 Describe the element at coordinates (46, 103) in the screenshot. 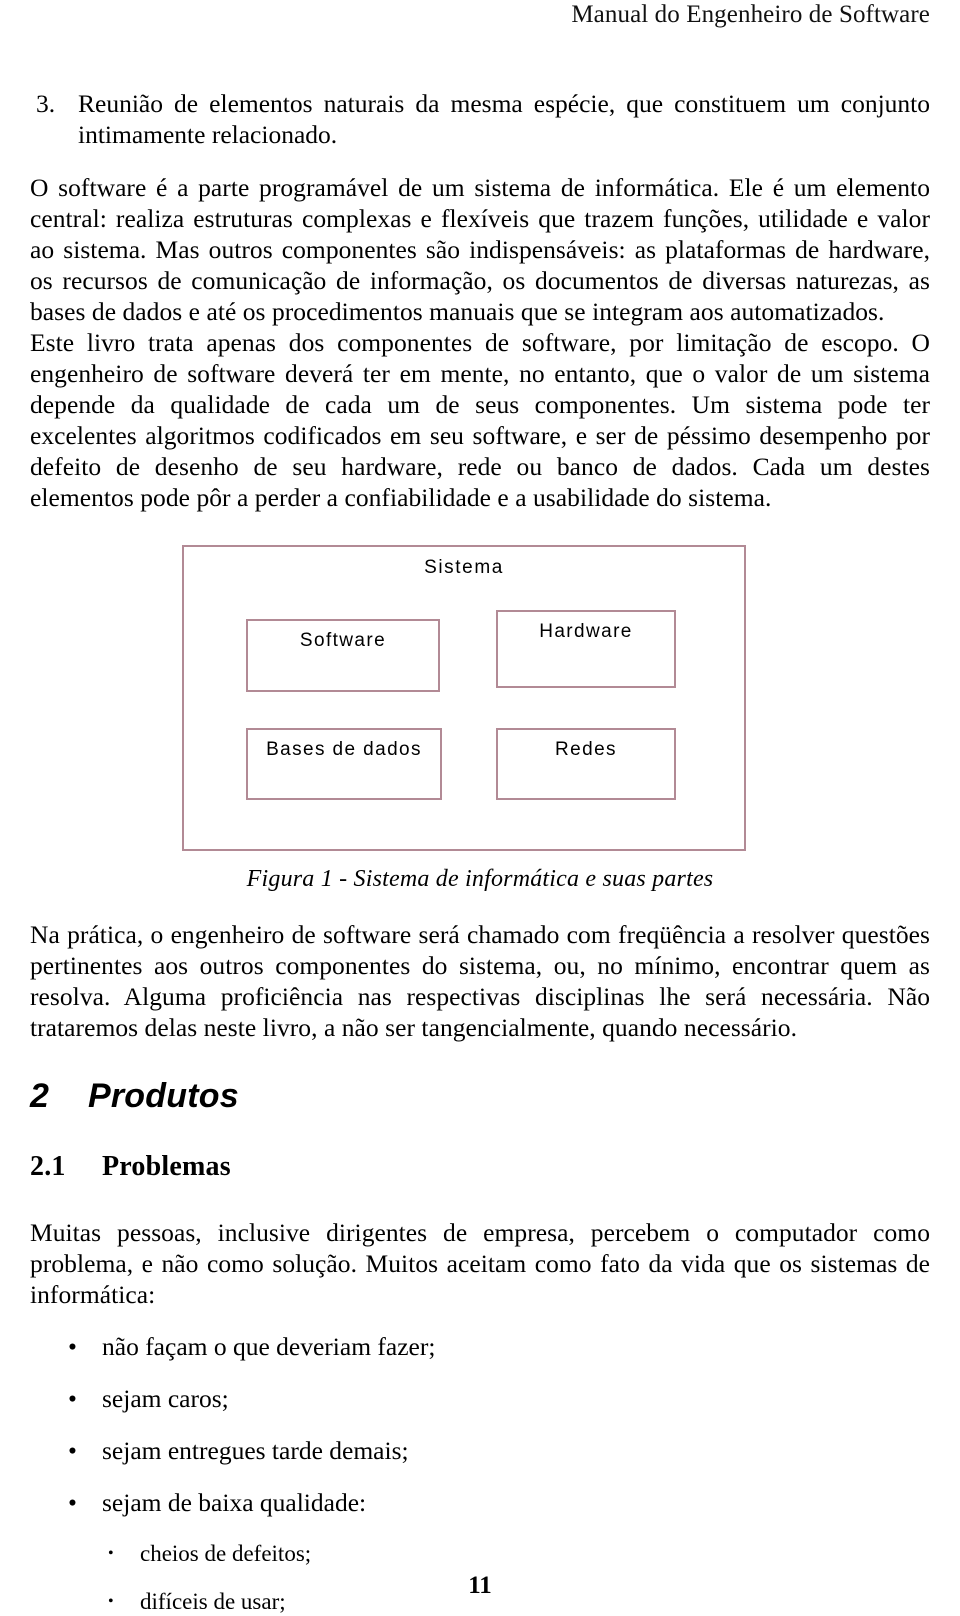

I see `list-item-number: 3.` at that location.